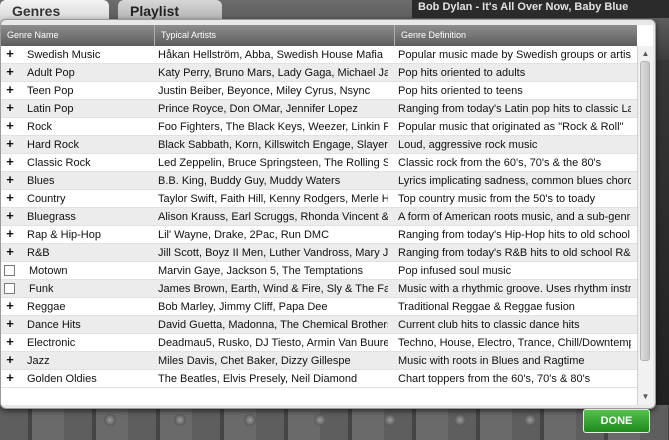 The width and height of the screenshot is (669, 440). What do you see at coordinates (51, 343) in the screenshot?
I see `genre-name-cell: Electronic` at bounding box center [51, 343].